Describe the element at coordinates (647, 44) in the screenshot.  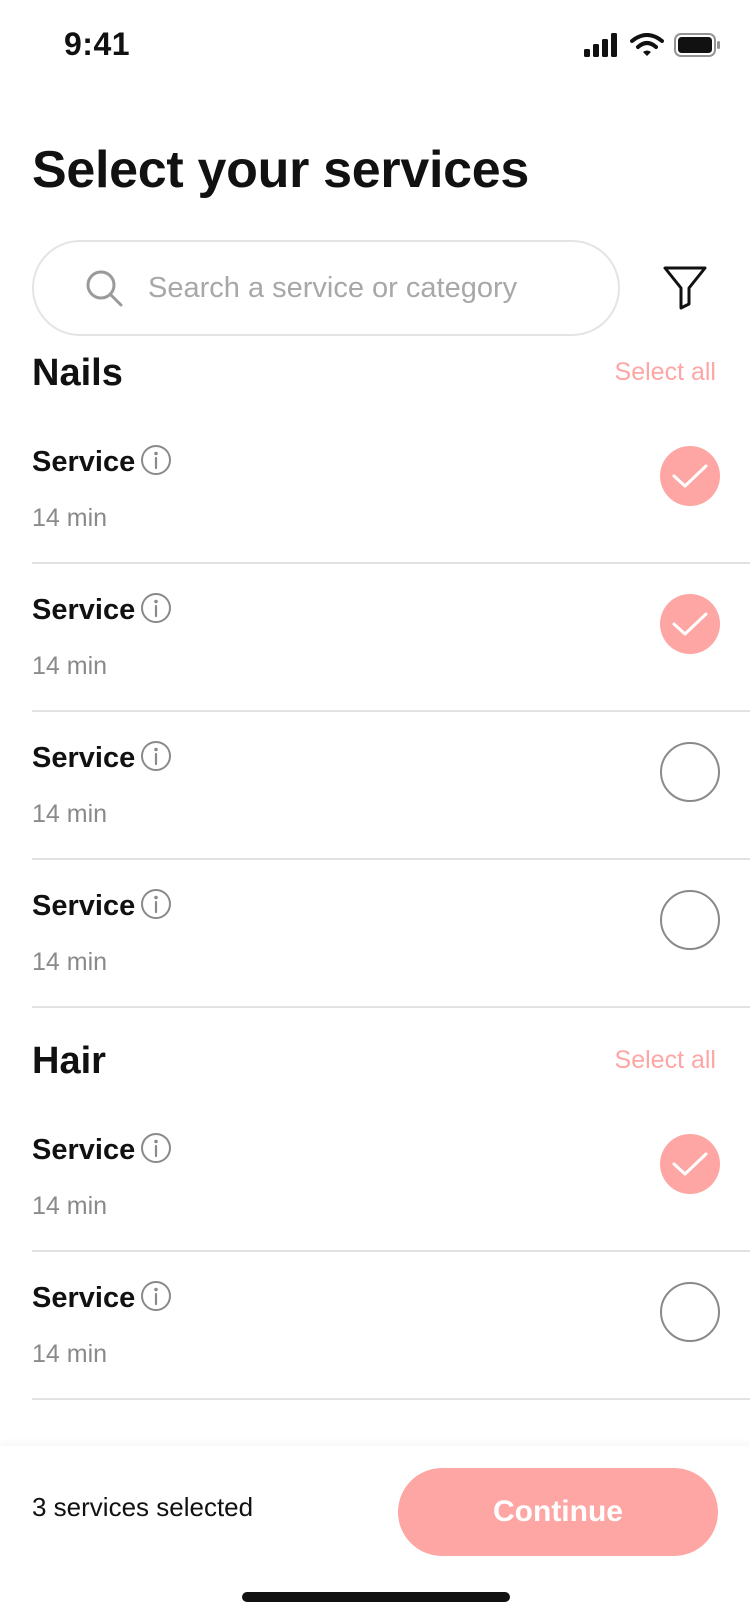
I see `wifi-icon` at that location.